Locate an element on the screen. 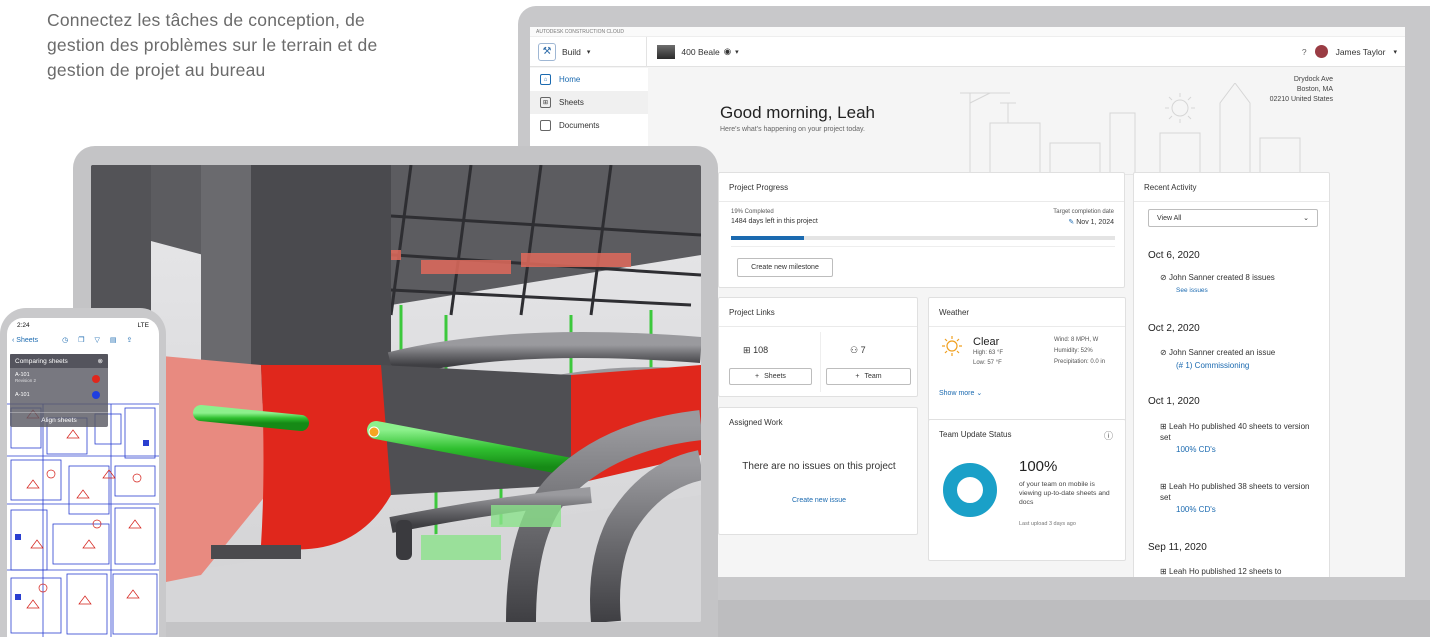 This screenshot has width=1430, height=637. hammer-icon: ⚒ is located at coordinates (547, 51).